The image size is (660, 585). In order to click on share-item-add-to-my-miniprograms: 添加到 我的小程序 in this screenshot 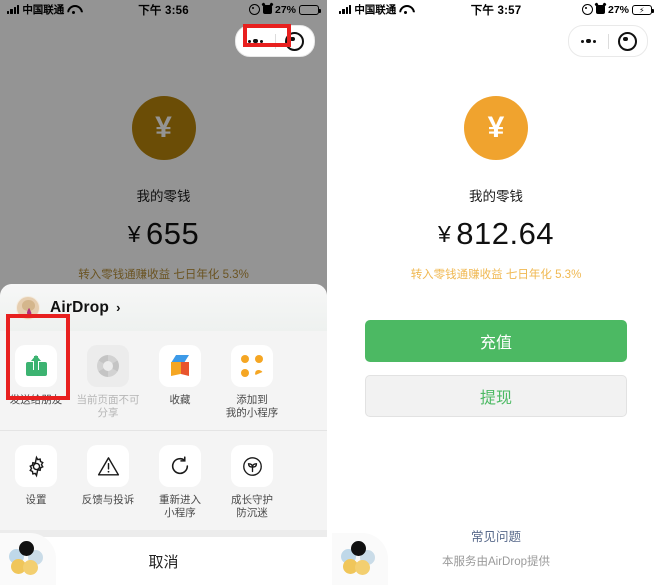, I will do `click(252, 381)`.